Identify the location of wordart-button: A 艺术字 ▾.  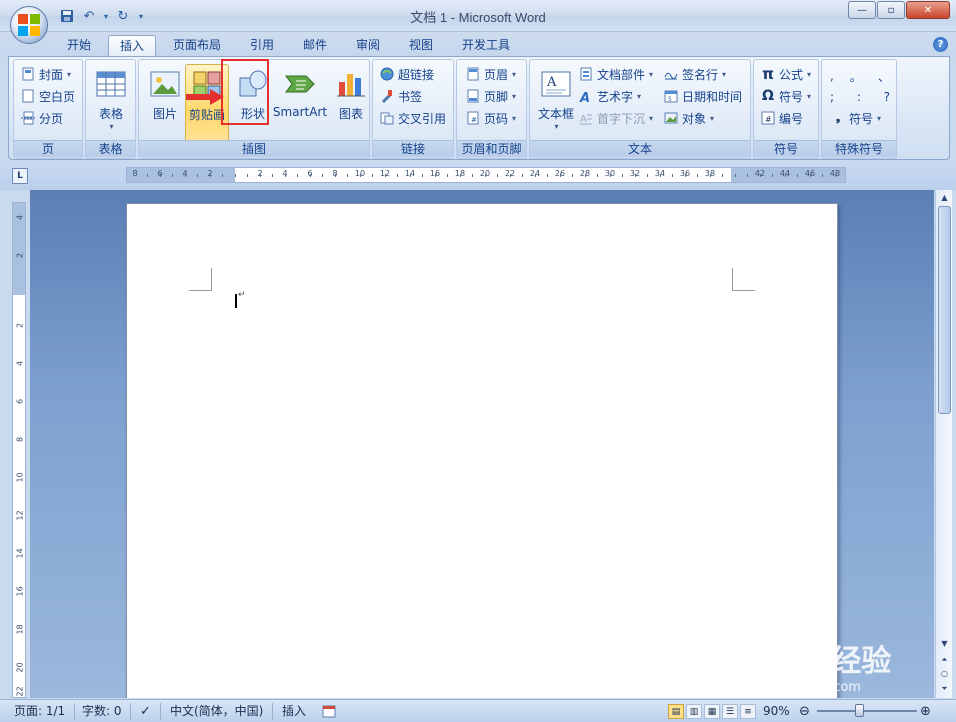
(609, 96).